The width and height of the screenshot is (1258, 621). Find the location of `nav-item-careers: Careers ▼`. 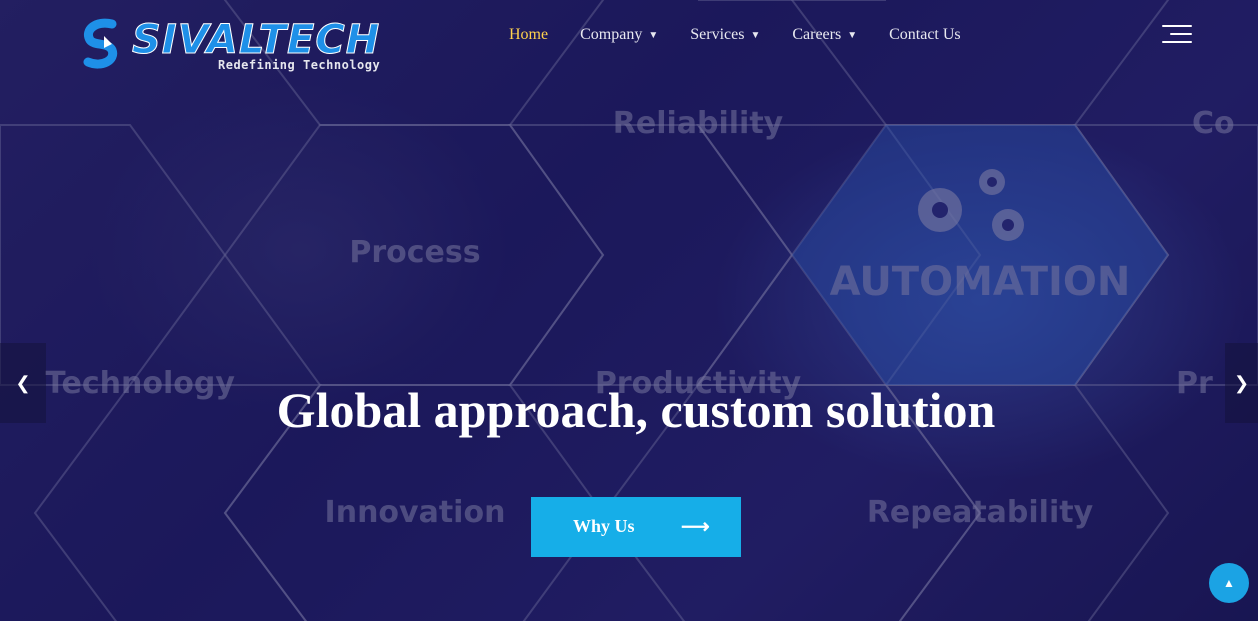

nav-item-careers: Careers ▼ is located at coordinates (824, 35).